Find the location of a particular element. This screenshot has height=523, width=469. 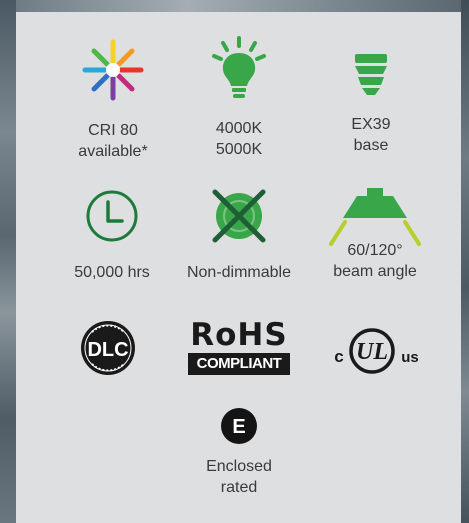

dim-label: Non-dimmable is located at coordinates (239, 272).